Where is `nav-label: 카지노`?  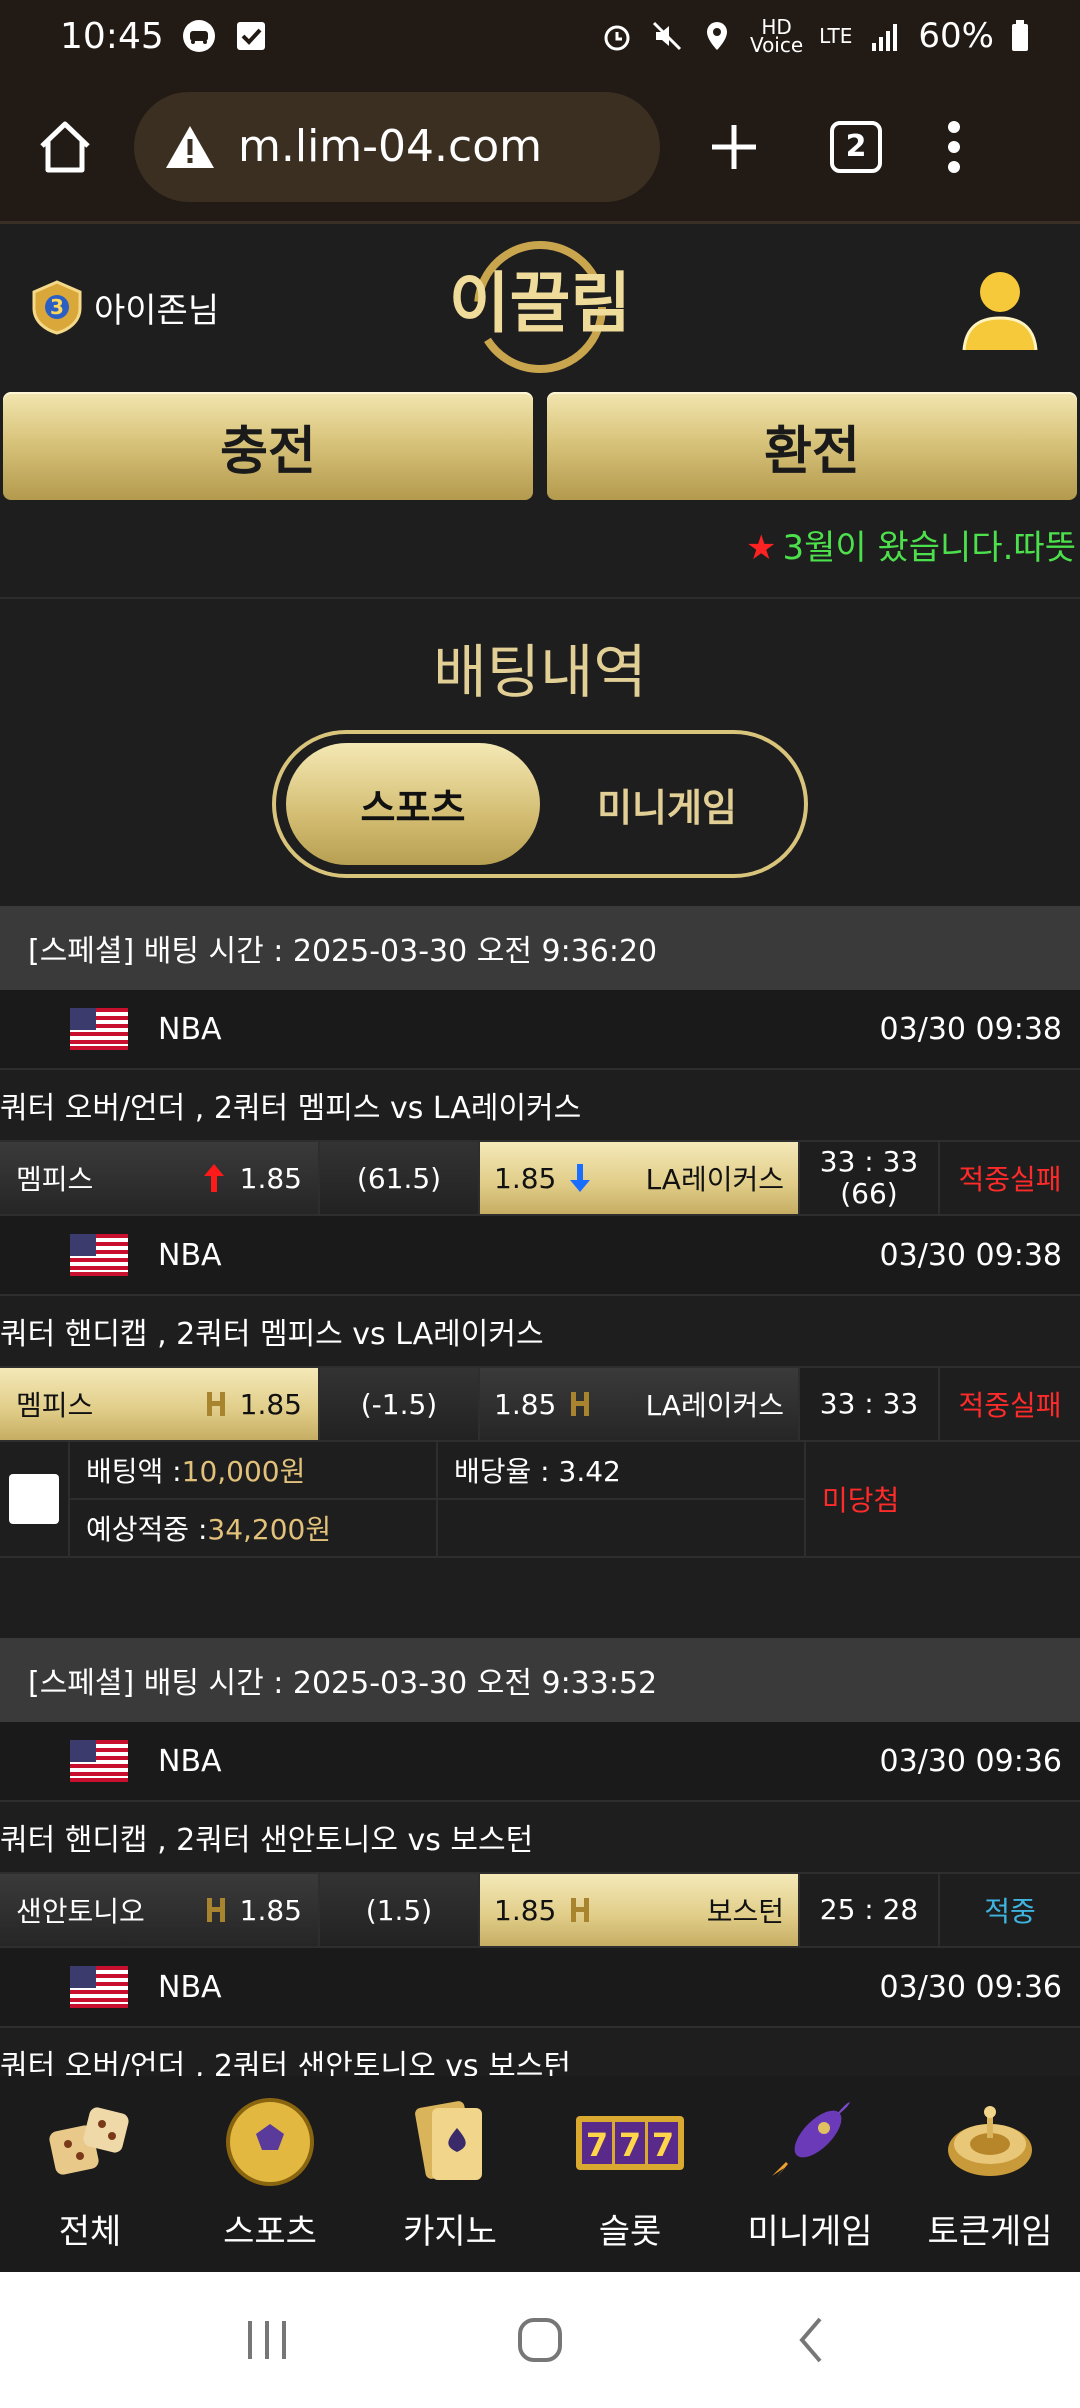 nav-label: 카지노 is located at coordinates (450, 2232).